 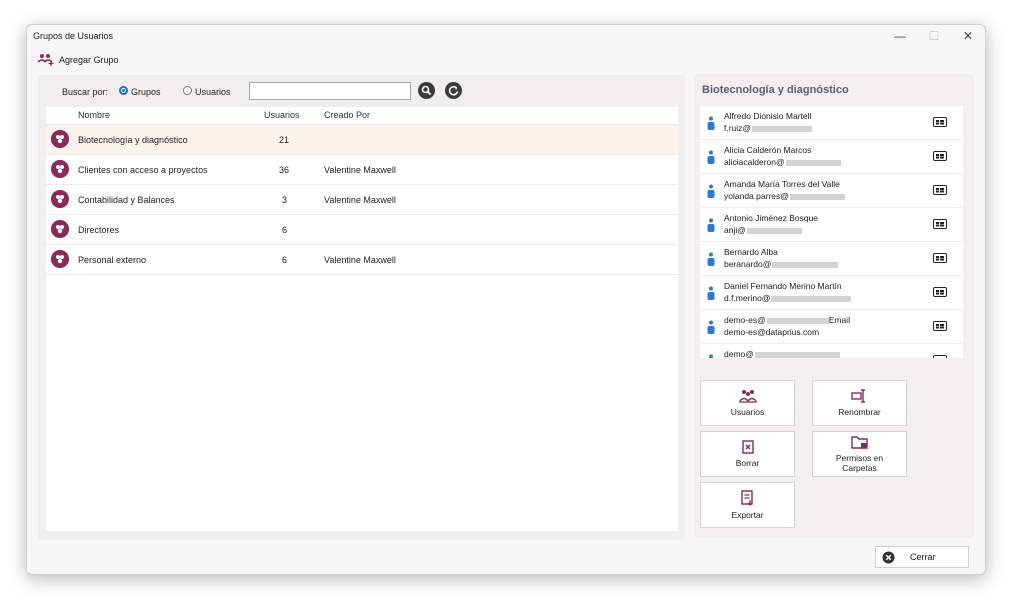 I want to click on search-input, so click(x=330, y=92).